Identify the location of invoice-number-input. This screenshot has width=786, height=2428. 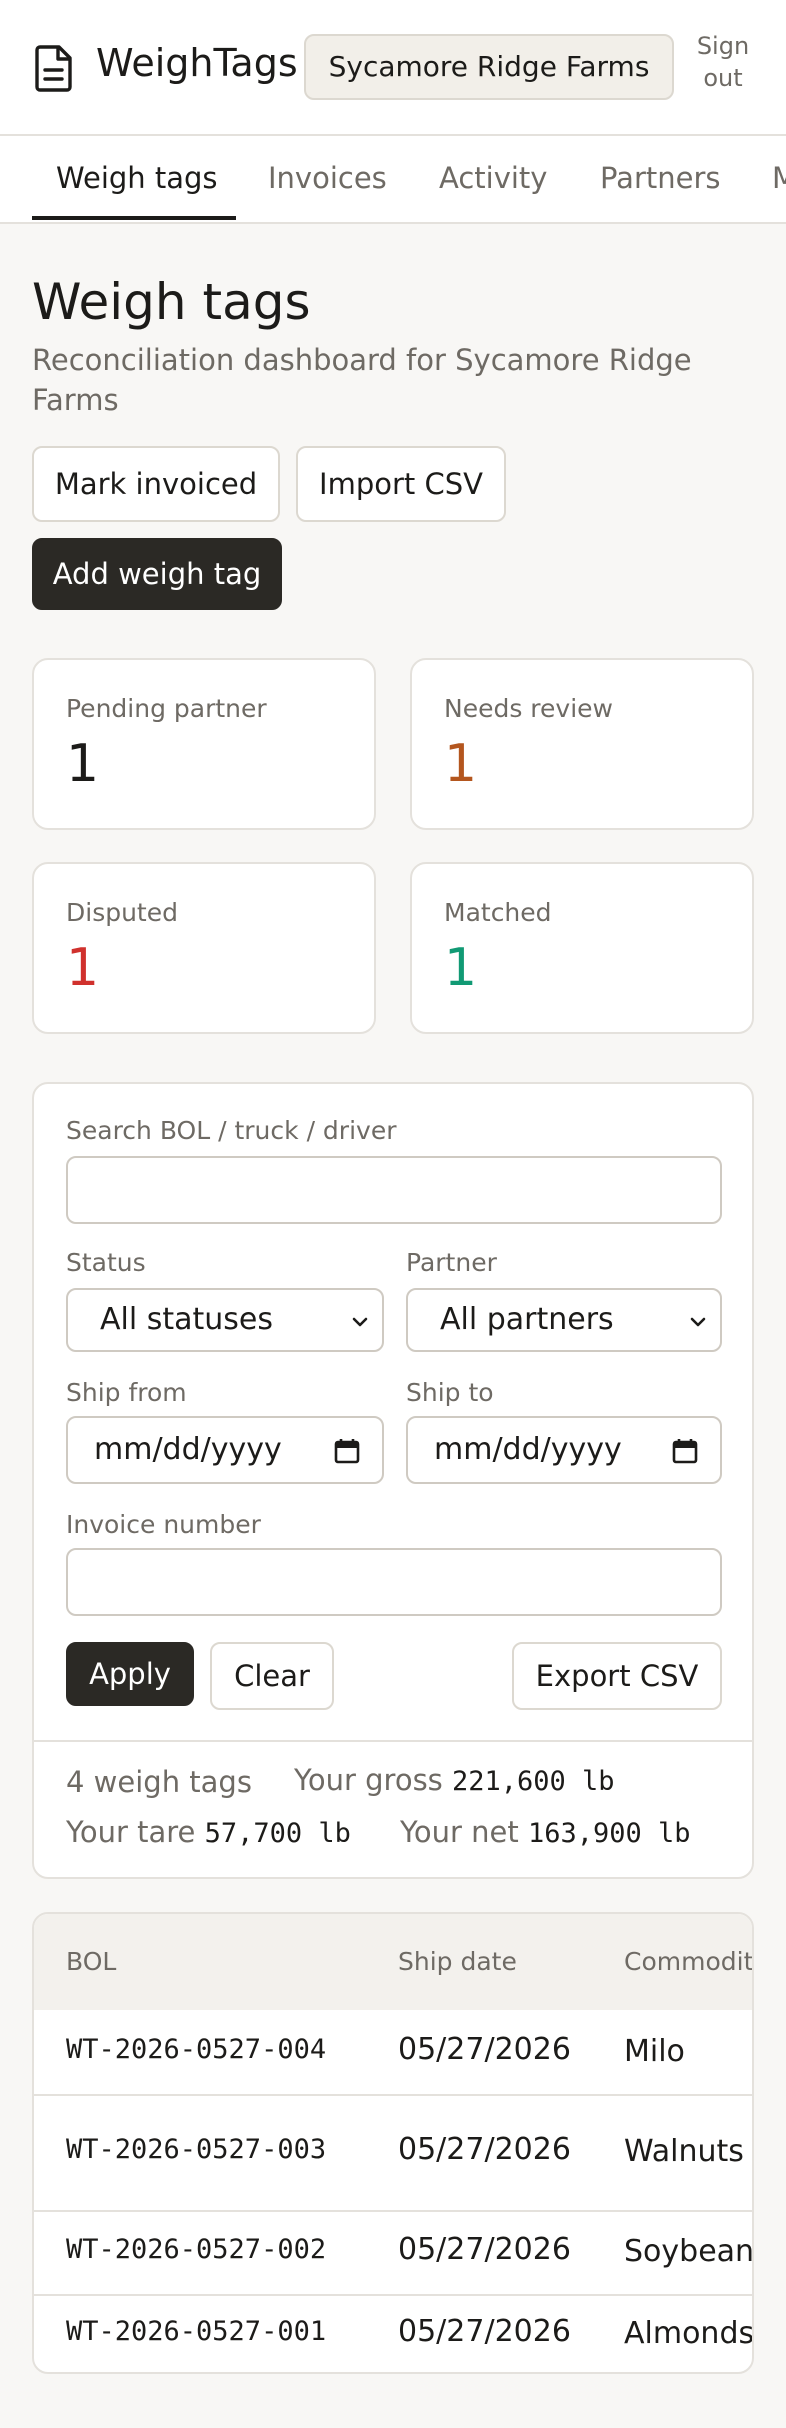
(394, 1582).